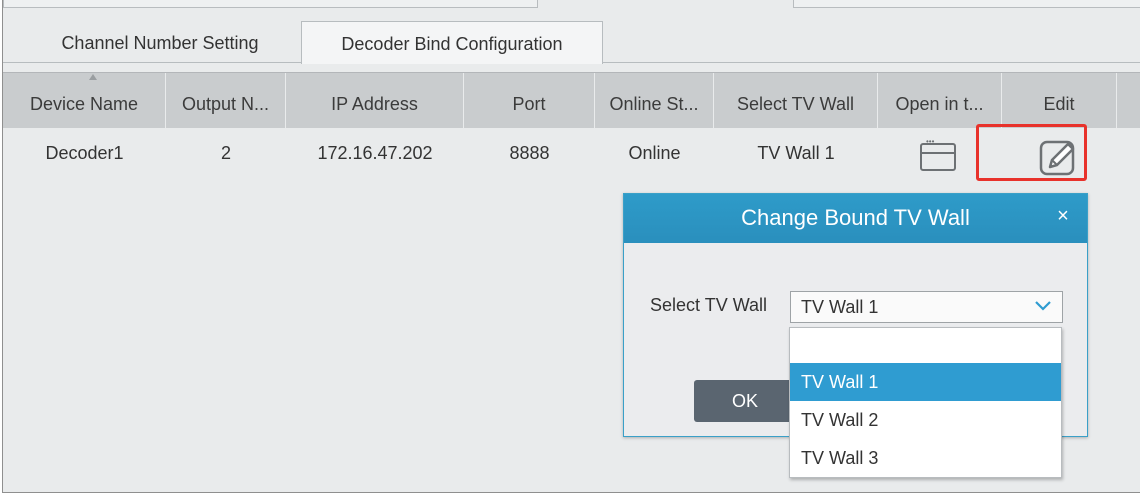 The height and width of the screenshot is (495, 1140). Describe the element at coordinates (925, 382) in the screenshot. I see `dropdown-option-tv-wall-1: TV Wall 1` at that location.